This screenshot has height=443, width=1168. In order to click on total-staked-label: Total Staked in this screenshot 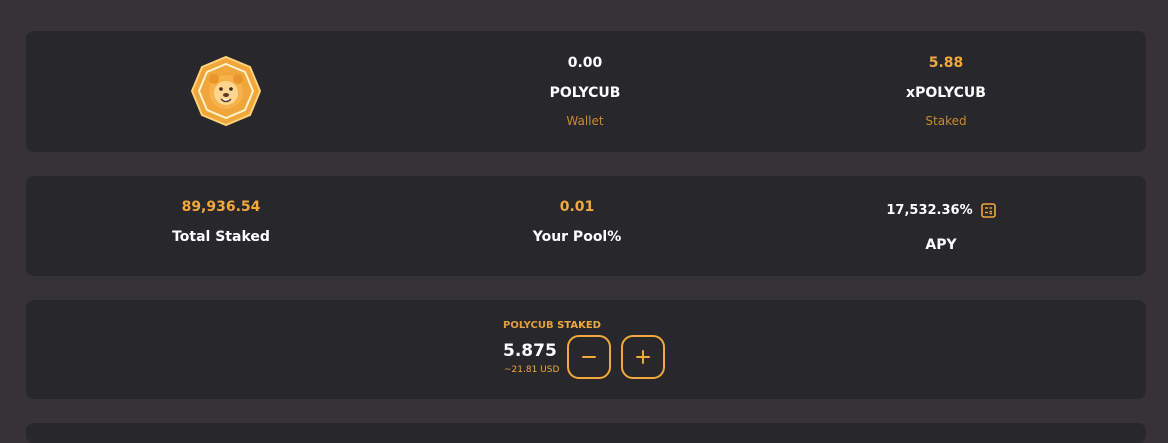, I will do `click(221, 237)`.